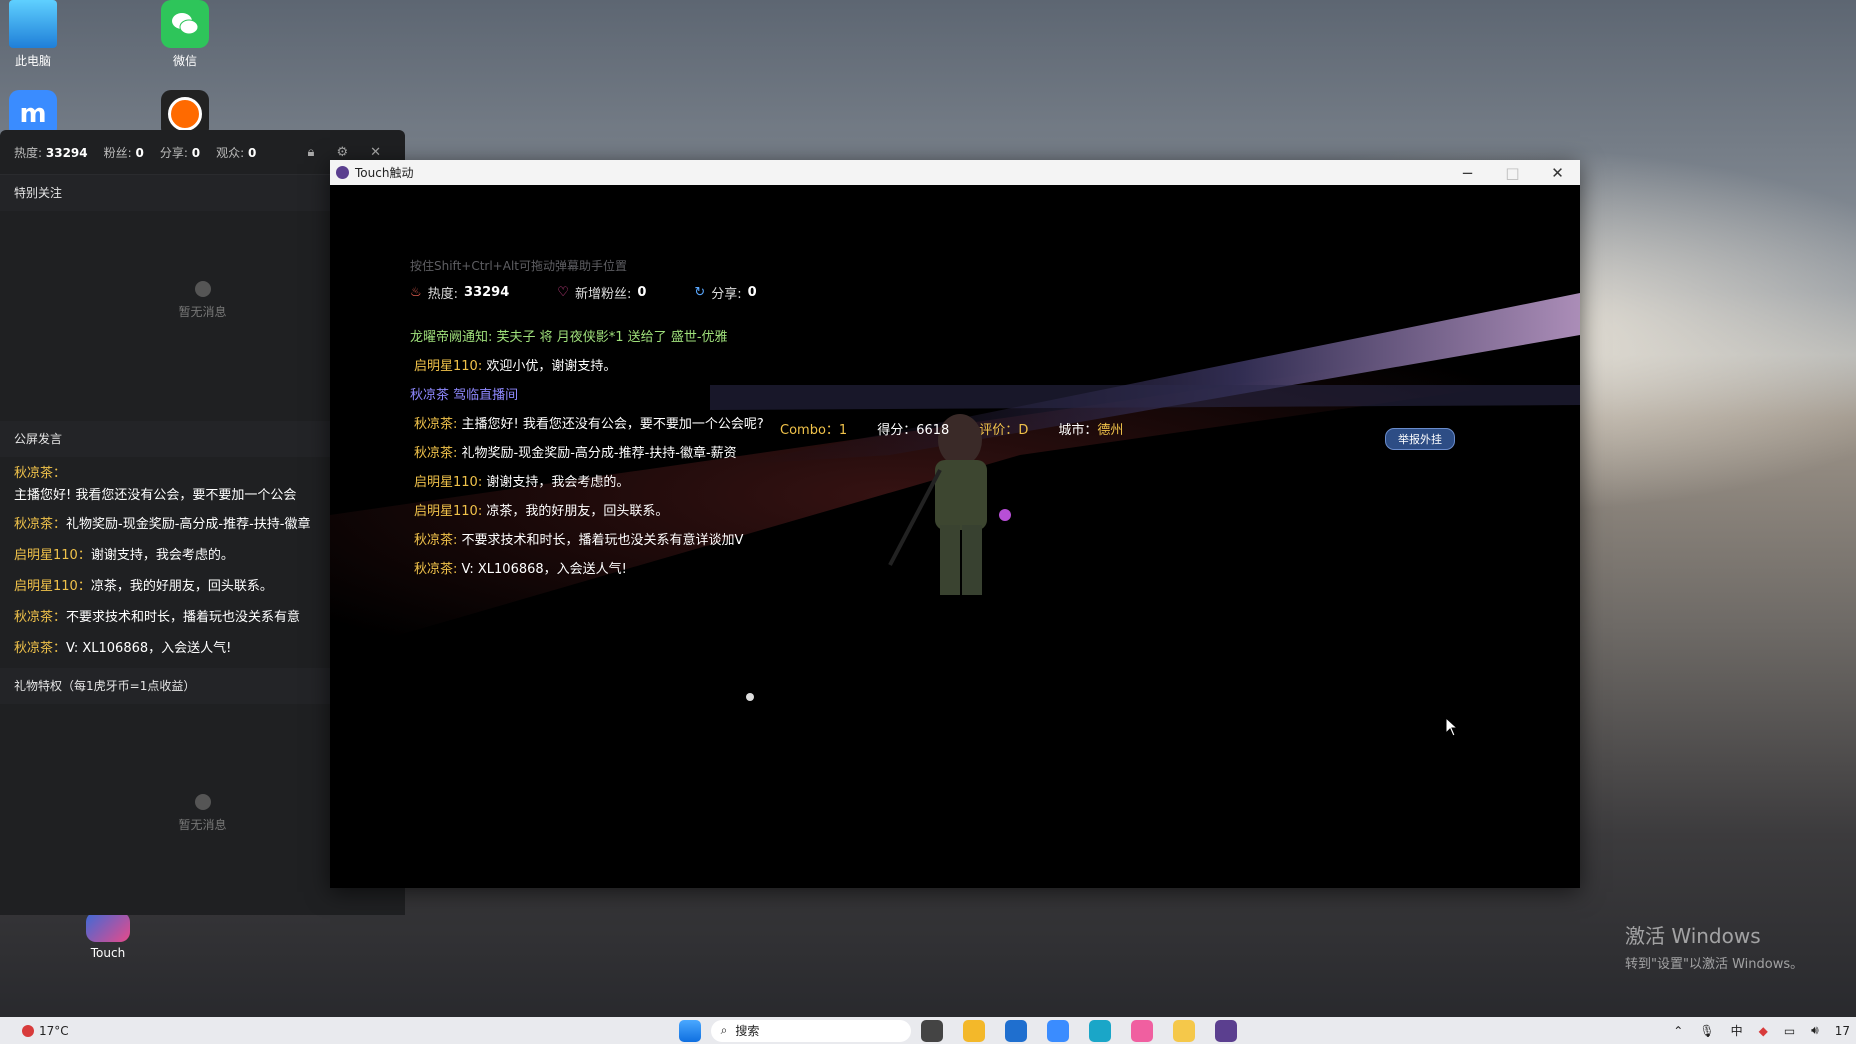 The width and height of the screenshot is (1856, 1044). What do you see at coordinates (955, 172) in the screenshot?
I see `window-titlebar: Touch触动 − □ ✕` at bounding box center [955, 172].